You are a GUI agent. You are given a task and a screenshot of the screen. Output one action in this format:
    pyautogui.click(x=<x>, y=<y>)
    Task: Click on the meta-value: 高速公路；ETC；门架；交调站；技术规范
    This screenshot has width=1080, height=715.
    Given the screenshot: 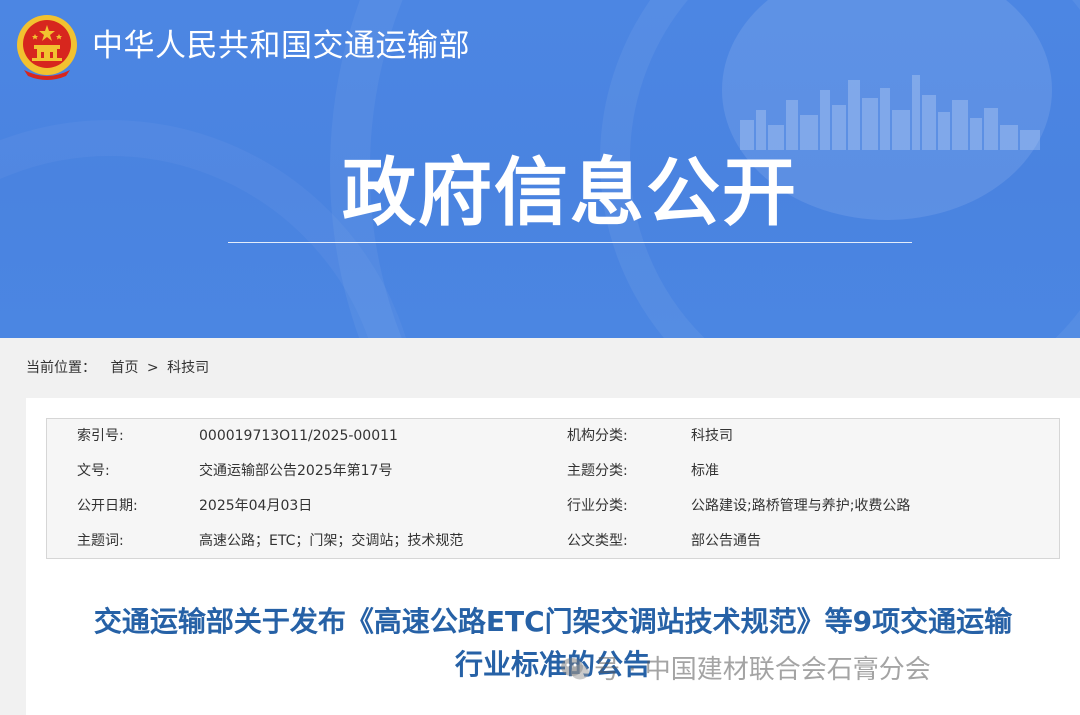 What is the action you would take?
    pyautogui.click(x=331, y=541)
    